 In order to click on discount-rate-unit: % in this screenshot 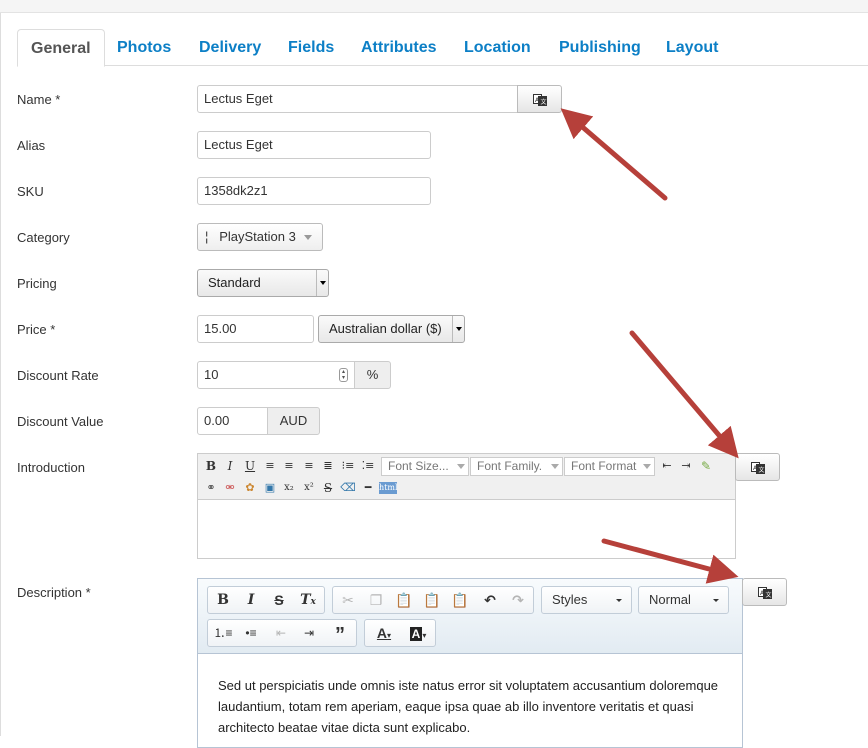, I will do `click(372, 375)`.